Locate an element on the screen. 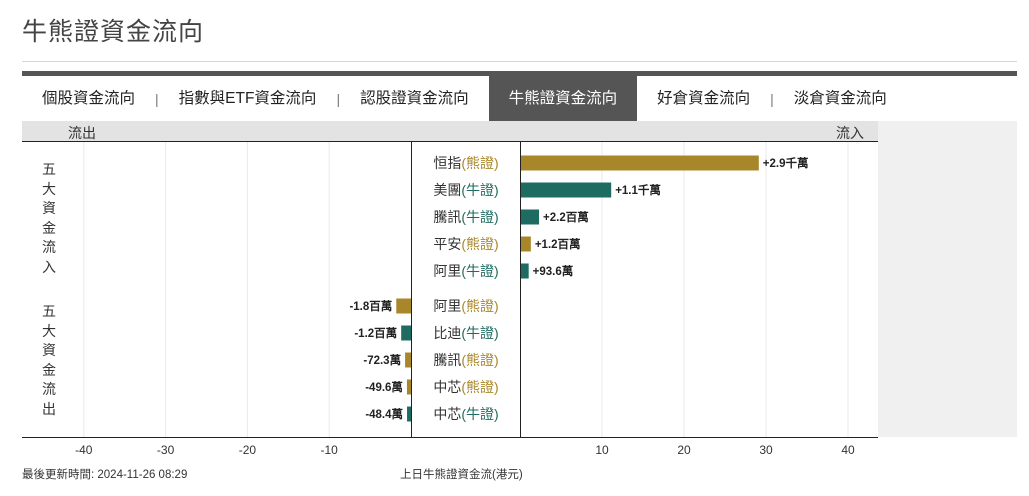  x-tick-label: -10 is located at coordinates (330, 450).